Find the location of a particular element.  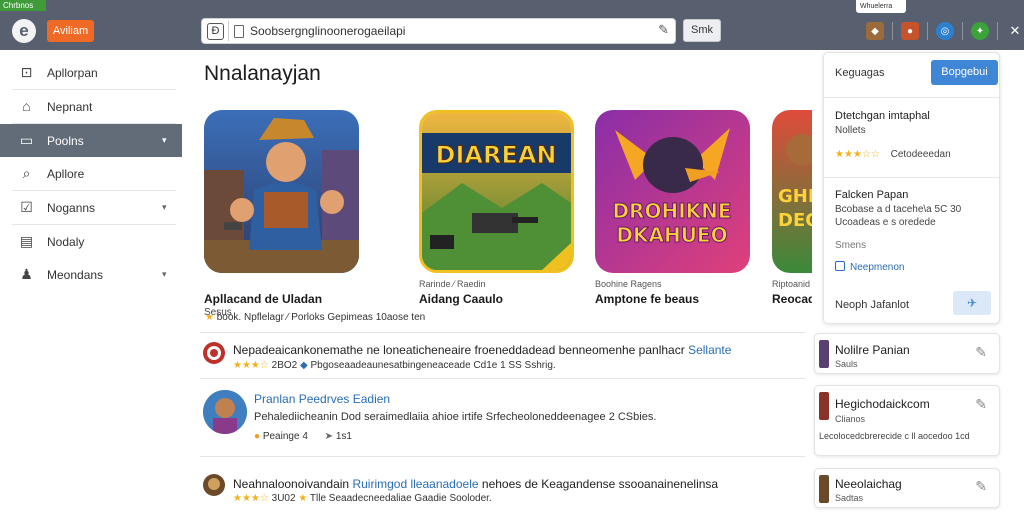

sidebar-item-label: Meondans is located at coordinates (75, 274).